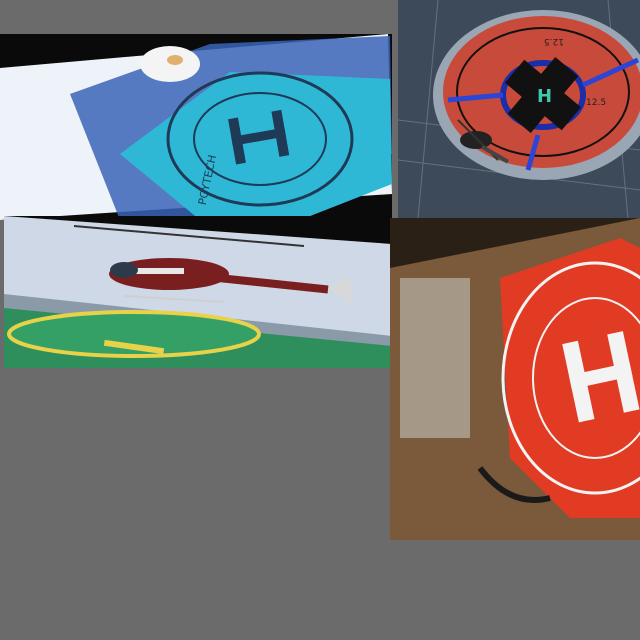 The width and height of the screenshot is (640, 640). I want to click on pad-h-mark: H, so click(544, 96).